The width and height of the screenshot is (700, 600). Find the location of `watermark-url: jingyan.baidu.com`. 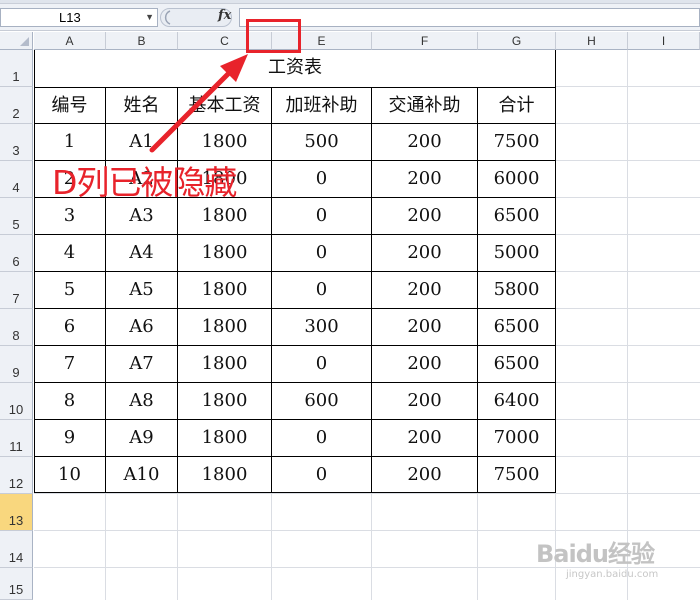

watermark-url: jingyan.baidu.com is located at coordinates (612, 574).